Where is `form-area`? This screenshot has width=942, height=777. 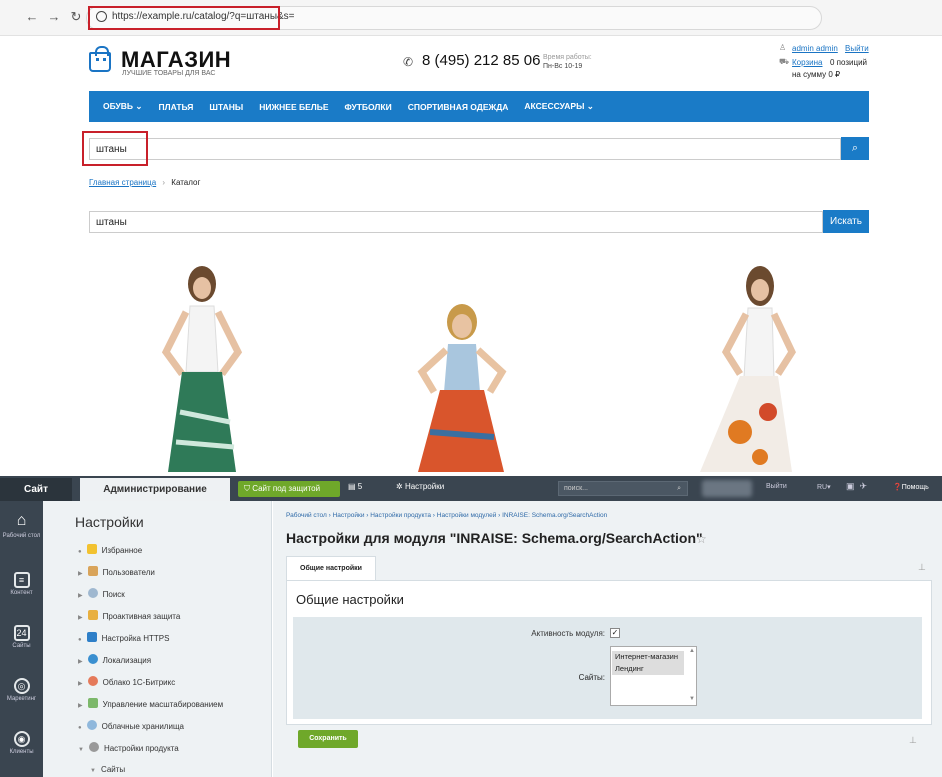 form-area is located at coordinates (607, 668).